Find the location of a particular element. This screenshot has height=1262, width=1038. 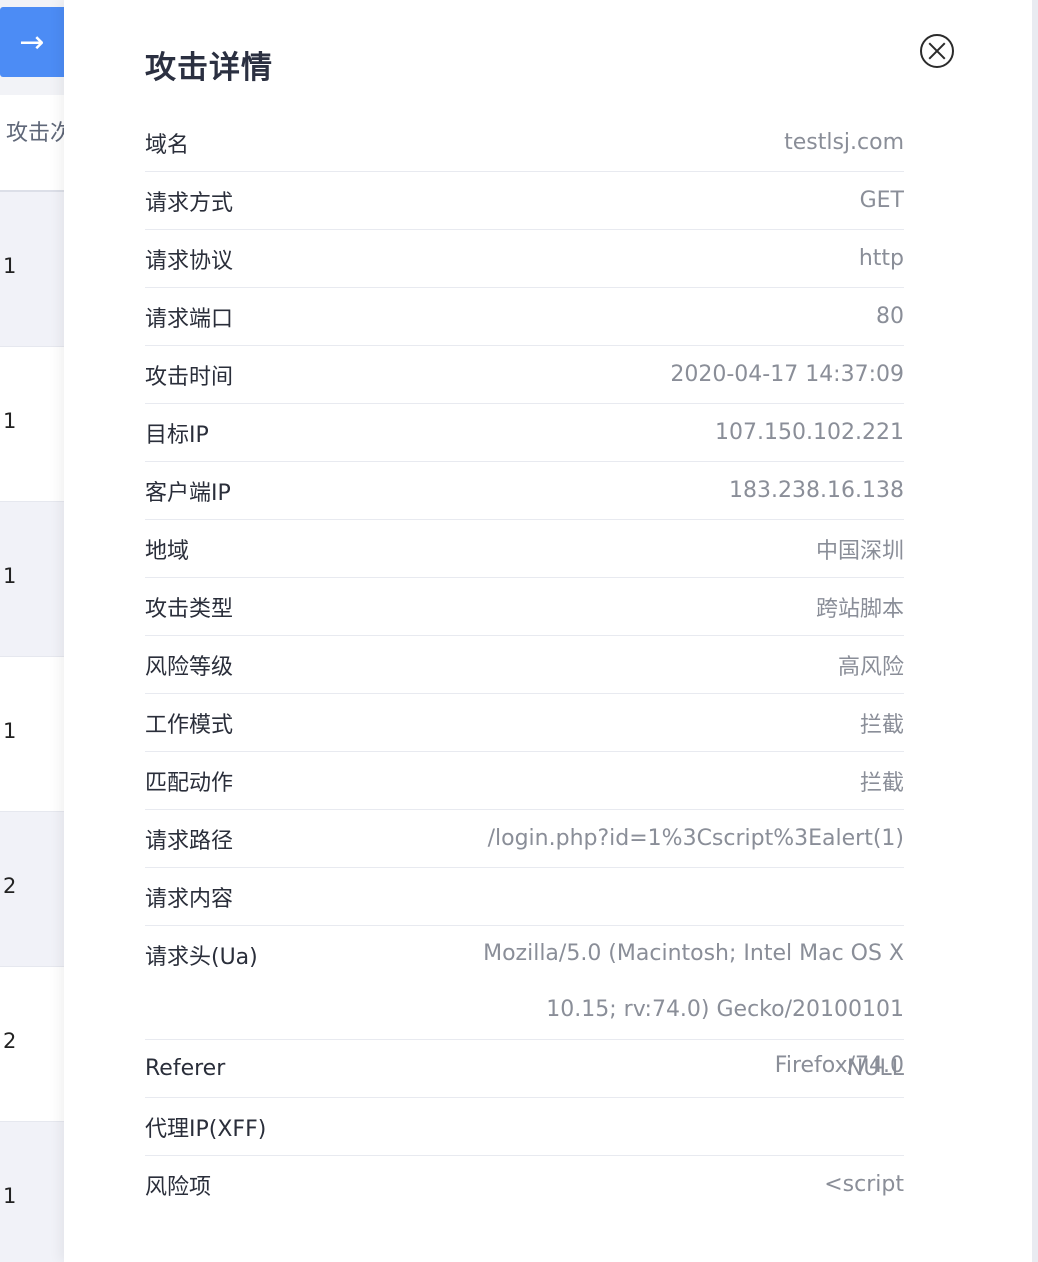

detail-value: NULL is located at coordinates (875, 1068).